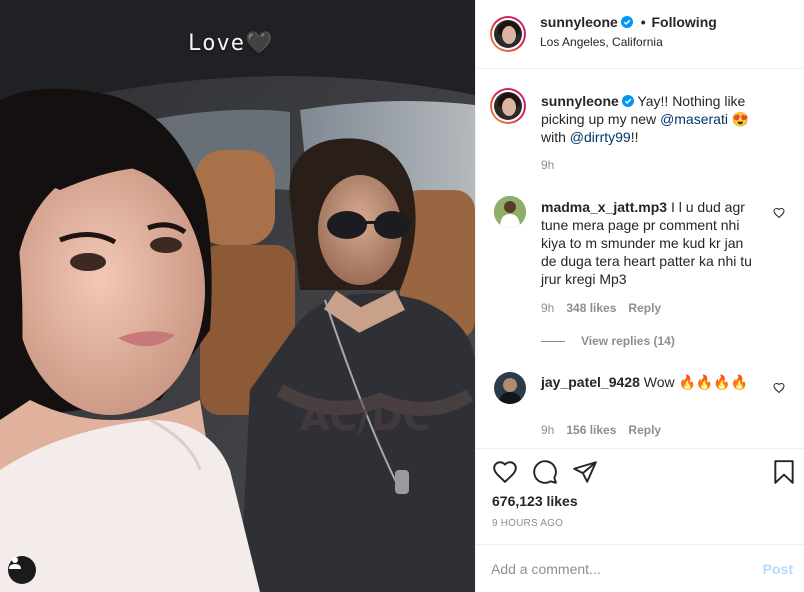 This screenshot has width=804, height=592. Describe the element at coordinates (634, 137) in the screenshot. I see `caption-text-after: !!` at that location.